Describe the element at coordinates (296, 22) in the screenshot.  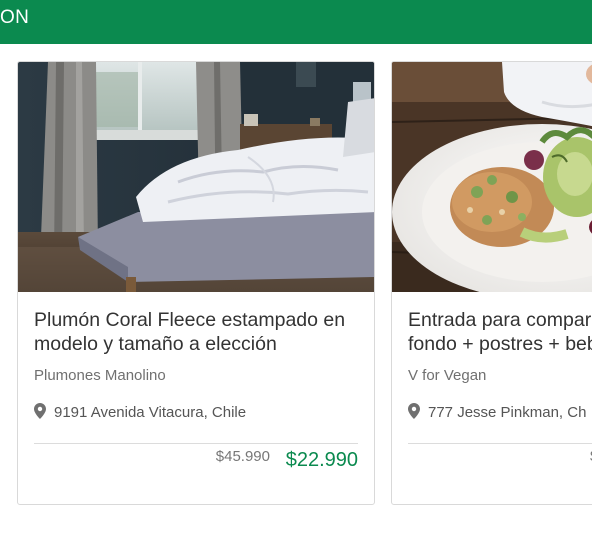
I see `top-bar: ON` at that location.